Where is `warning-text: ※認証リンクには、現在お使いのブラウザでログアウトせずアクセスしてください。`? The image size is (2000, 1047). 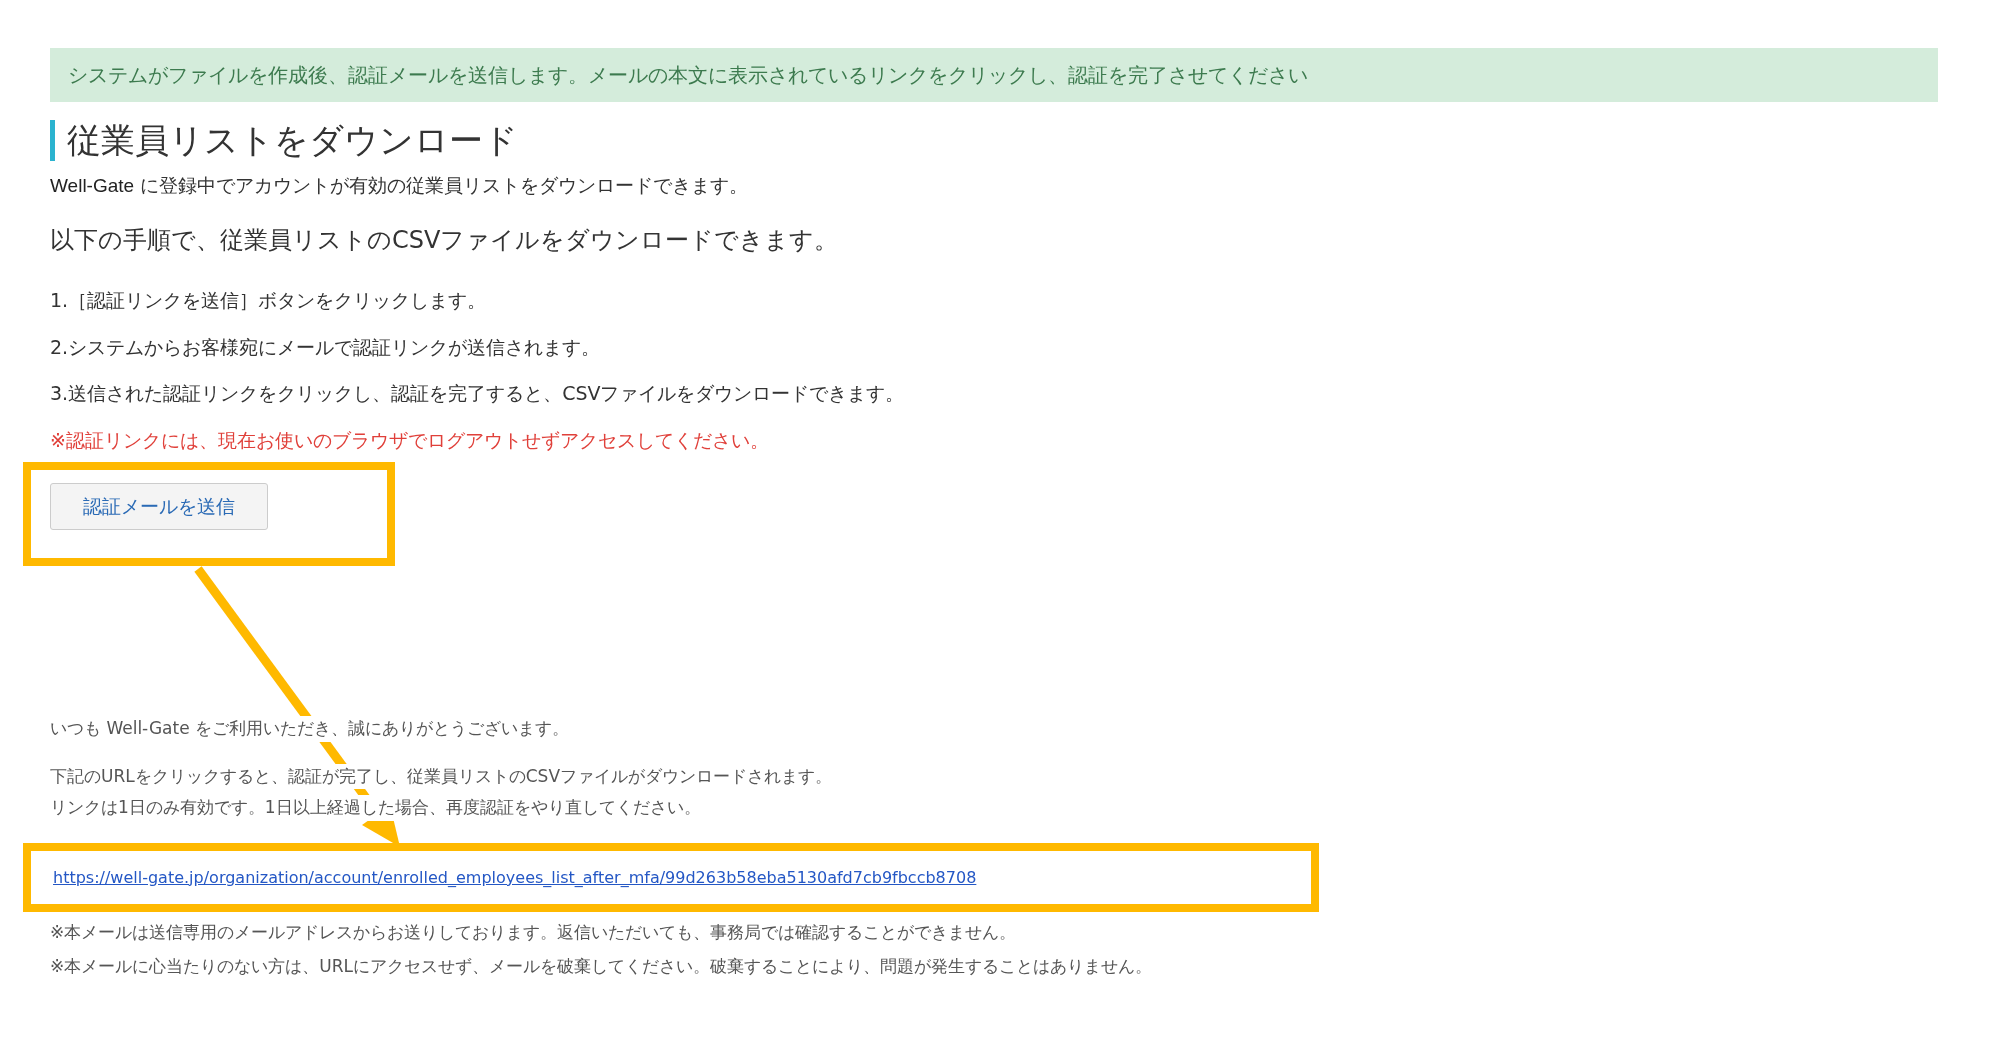
warning-text: ※認証リンクには、現在お使いのブラウザでログアウトせずアクセスしてください。 is located at coordinates (410, 440).